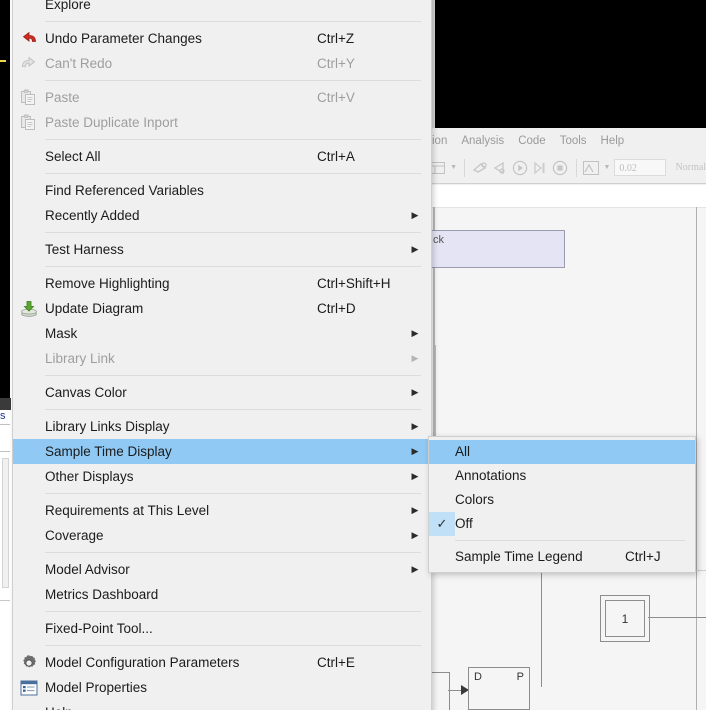 This screenshot has height=710, width=706. I want to click on menu-item-coverage: Coverage ▶, so click(222, 535).